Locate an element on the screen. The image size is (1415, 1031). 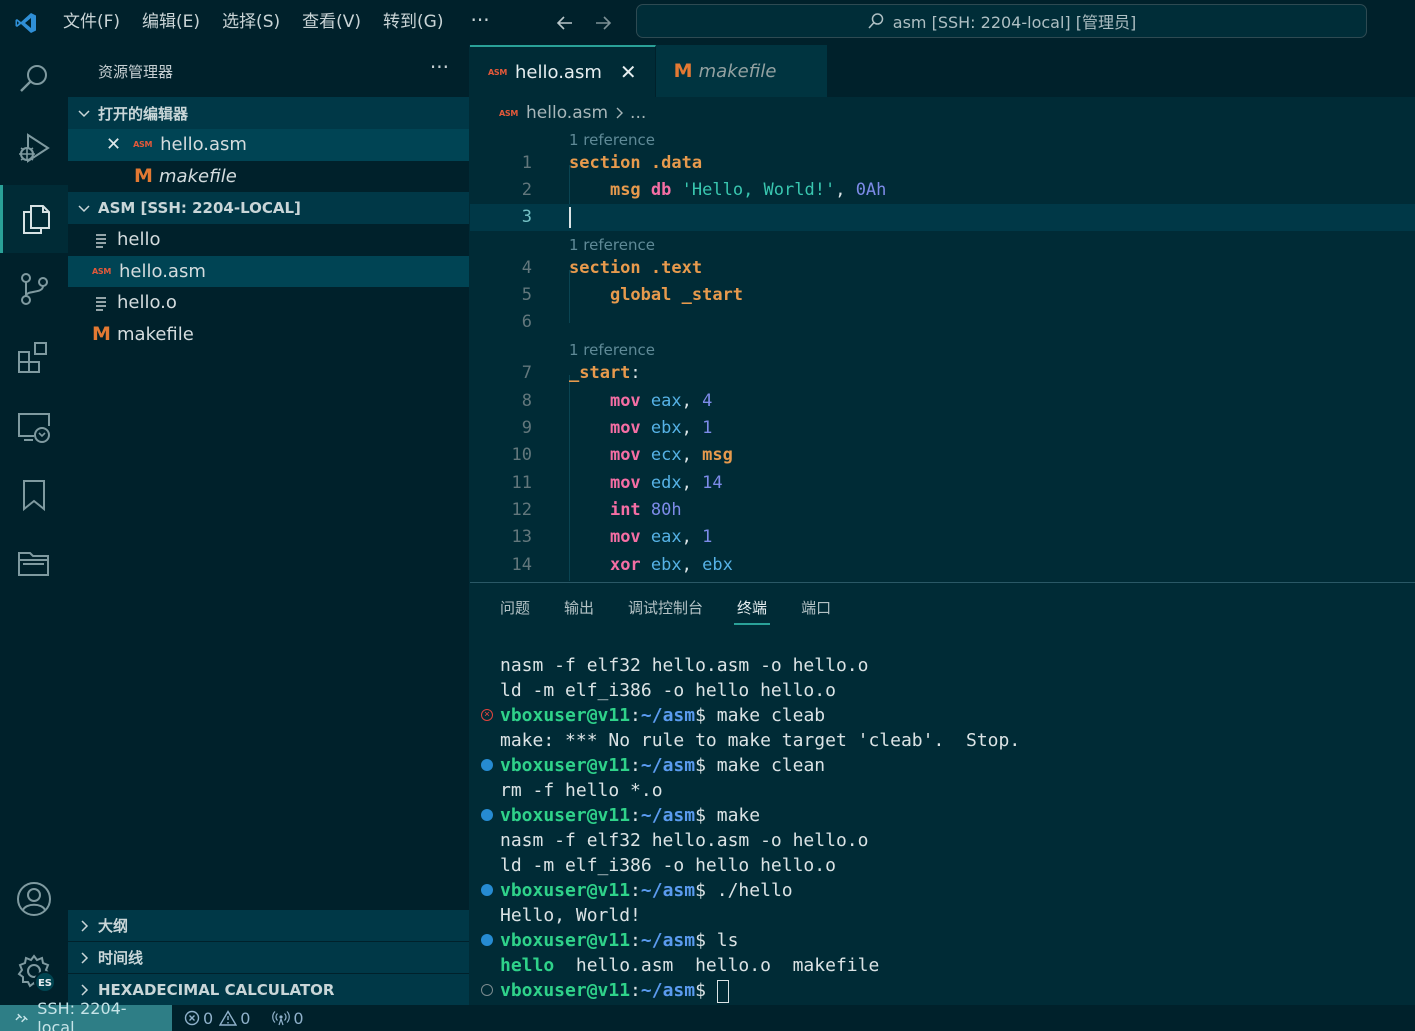
remote-connection-icon is located at coordinates (21, 1018).